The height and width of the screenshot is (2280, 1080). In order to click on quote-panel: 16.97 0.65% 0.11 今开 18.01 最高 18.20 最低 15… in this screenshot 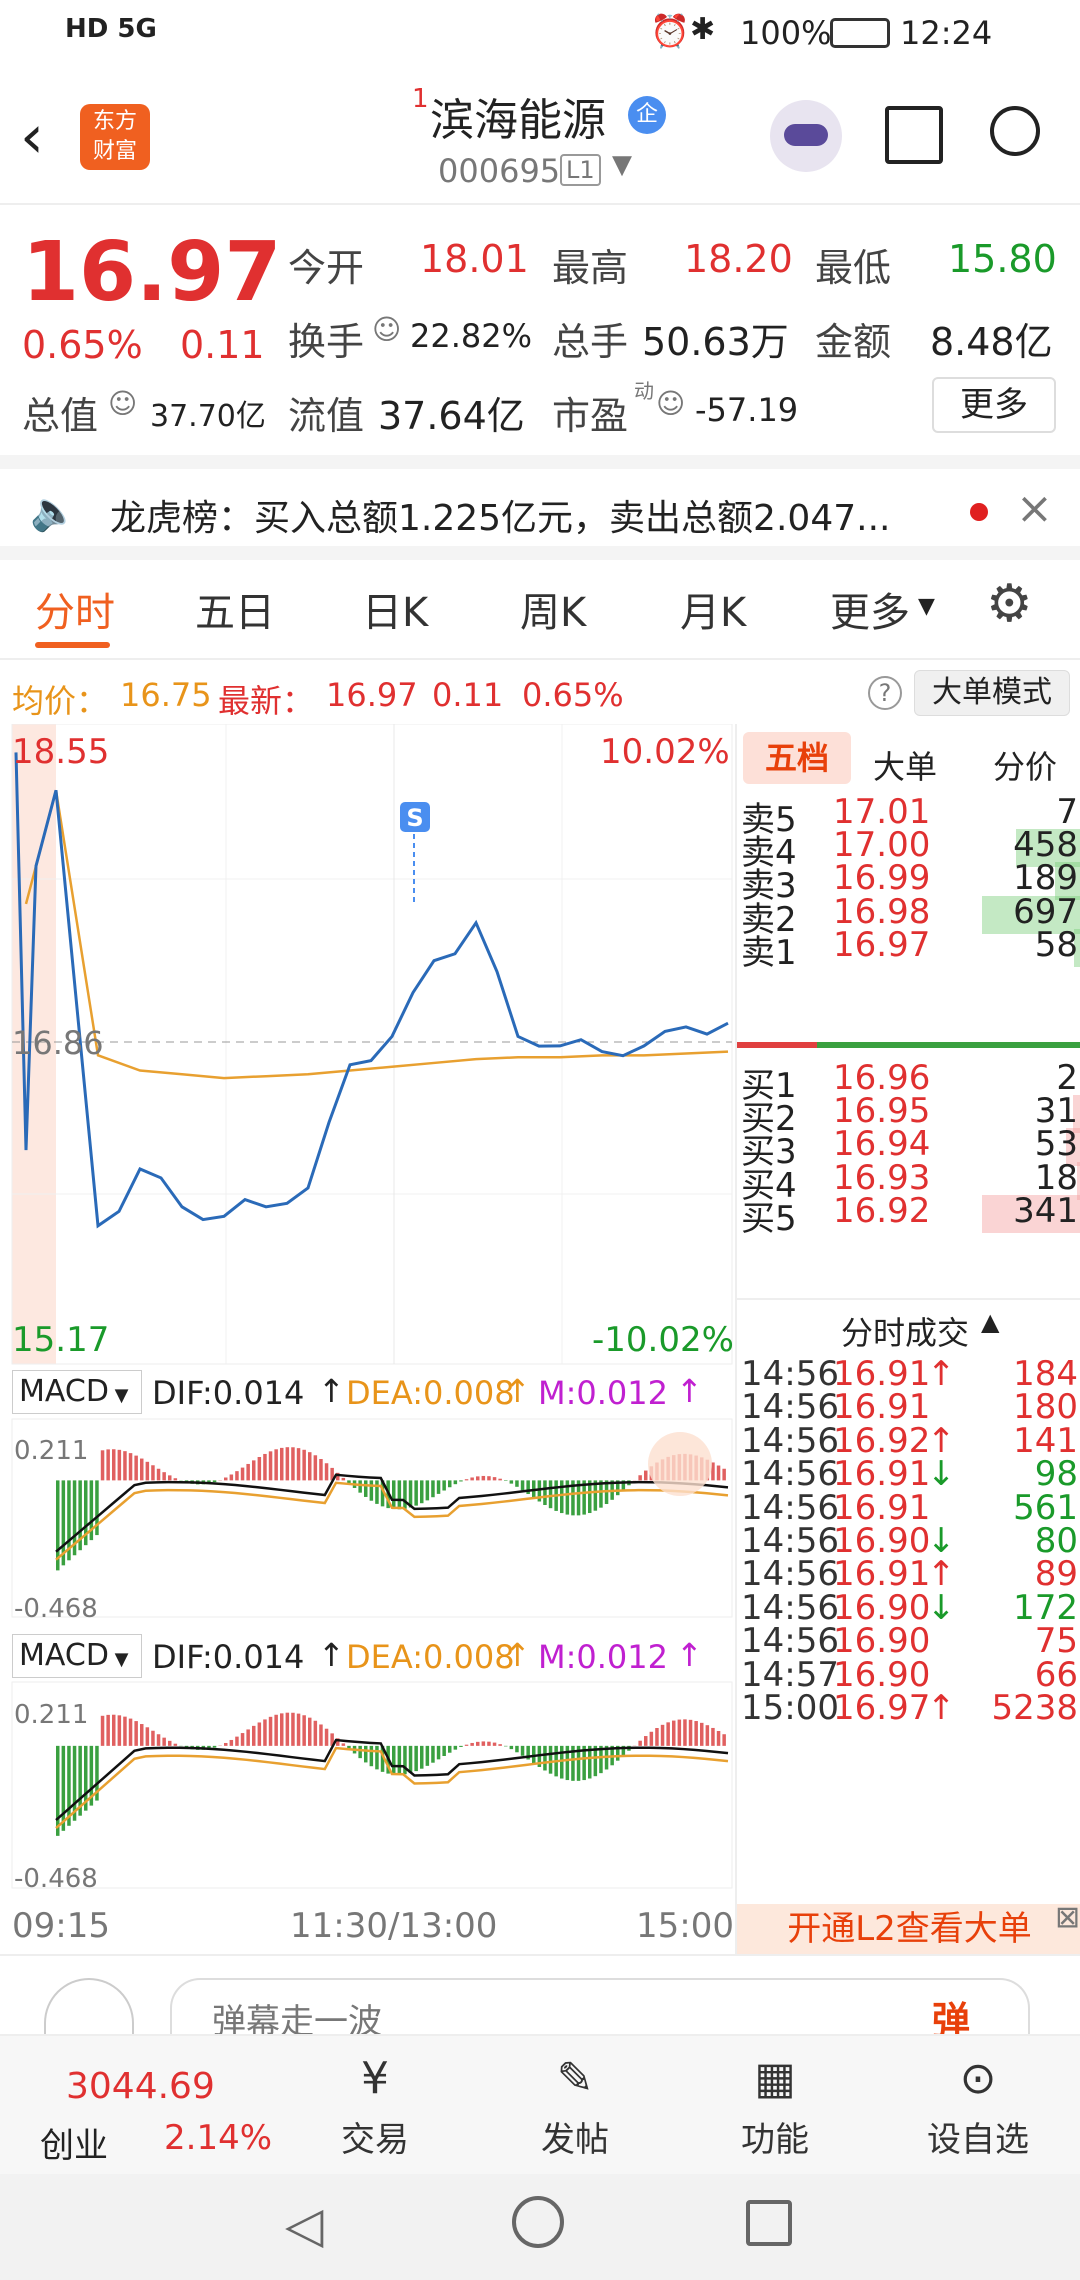, I will do `click(540, 330)`.